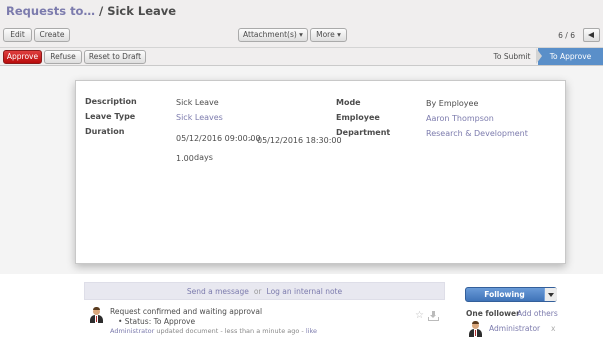  I want to click on days-unit: days, so click(203, 157).